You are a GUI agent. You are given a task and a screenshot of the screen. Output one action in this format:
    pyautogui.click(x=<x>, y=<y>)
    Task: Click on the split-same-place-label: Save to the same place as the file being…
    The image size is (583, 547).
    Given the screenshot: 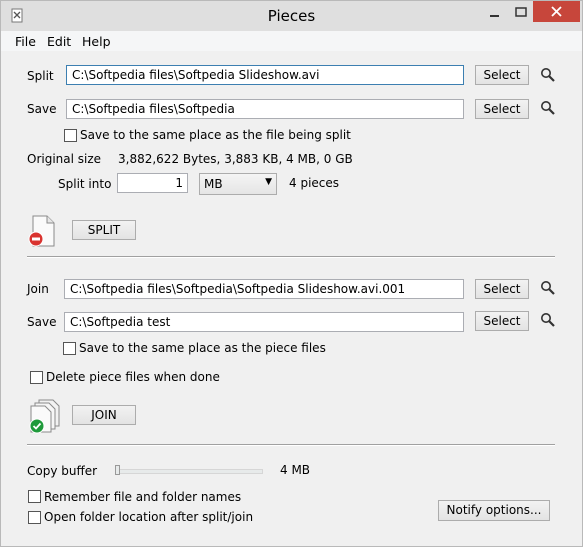 What is the action you would take?
    pyautogui.click(x=215, y=135)
    